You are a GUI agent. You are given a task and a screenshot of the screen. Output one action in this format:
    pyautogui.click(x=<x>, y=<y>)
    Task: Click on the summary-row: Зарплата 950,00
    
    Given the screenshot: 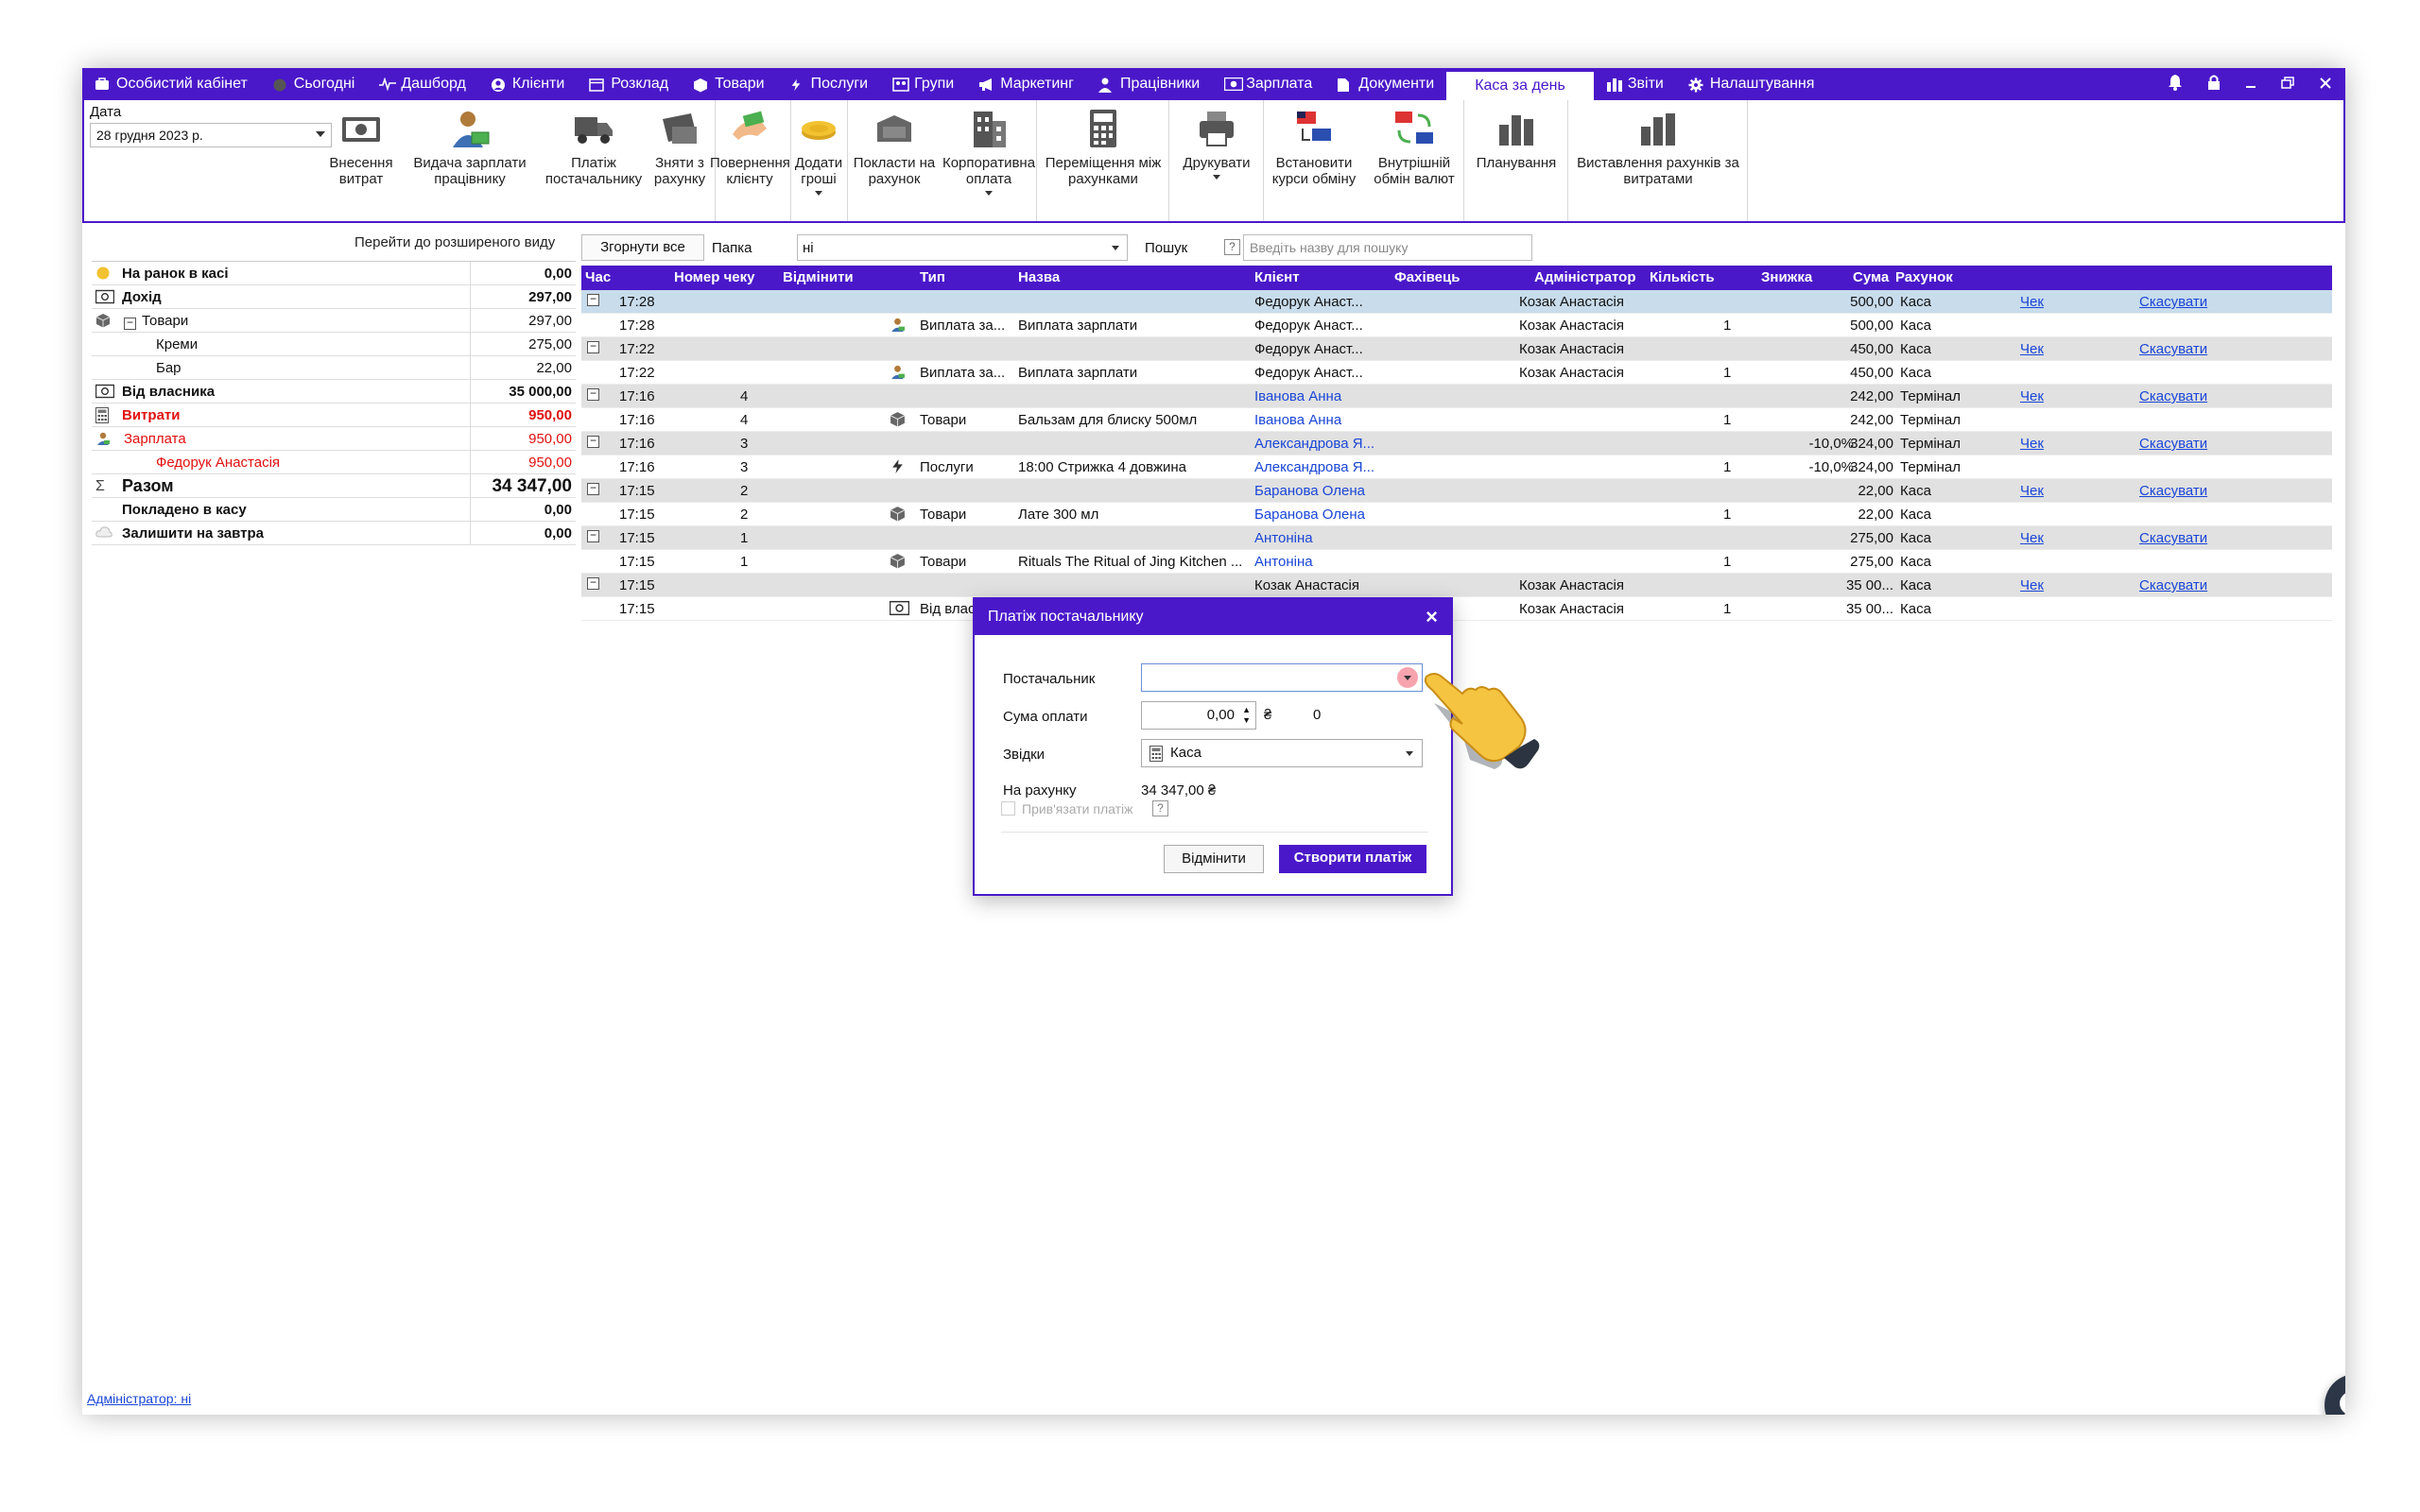 What is the action you would take?
    pyautogui.click(x=334, y=438)
    